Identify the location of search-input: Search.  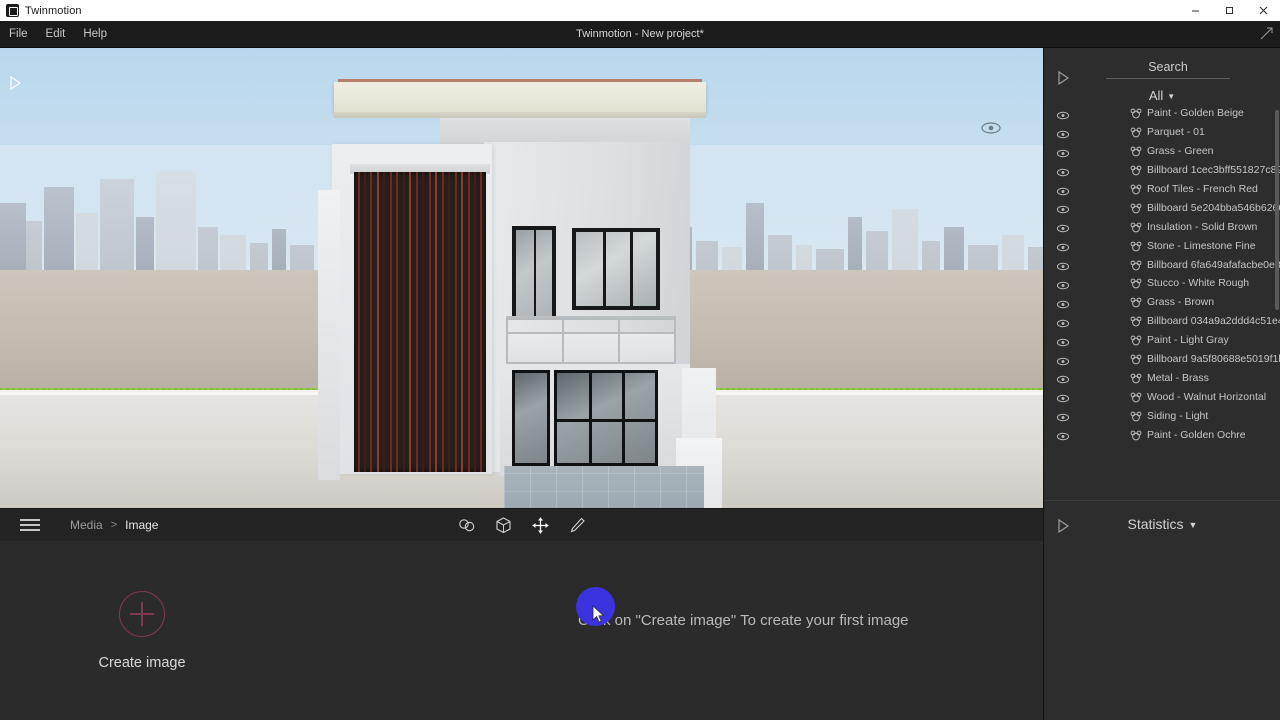
(1168, 69).